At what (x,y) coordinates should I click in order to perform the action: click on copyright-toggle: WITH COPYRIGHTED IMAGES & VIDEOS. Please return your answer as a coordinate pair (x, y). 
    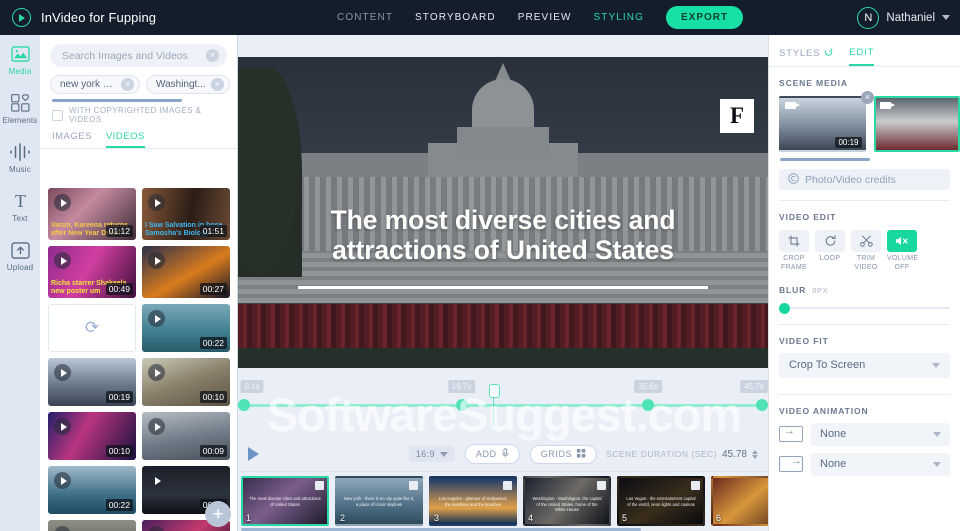
    Looking at the image, I should click on (138, 113).